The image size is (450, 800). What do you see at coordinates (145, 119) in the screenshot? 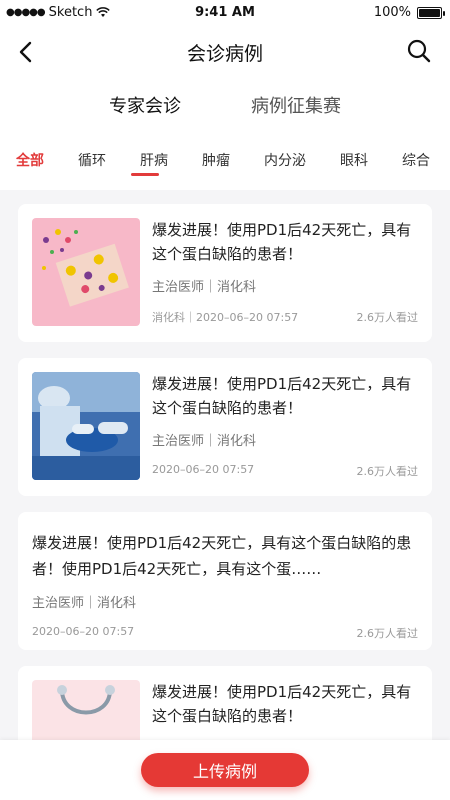
I see `tab-expert-consultation: 专家会诊` at bounding box center [145, 119].